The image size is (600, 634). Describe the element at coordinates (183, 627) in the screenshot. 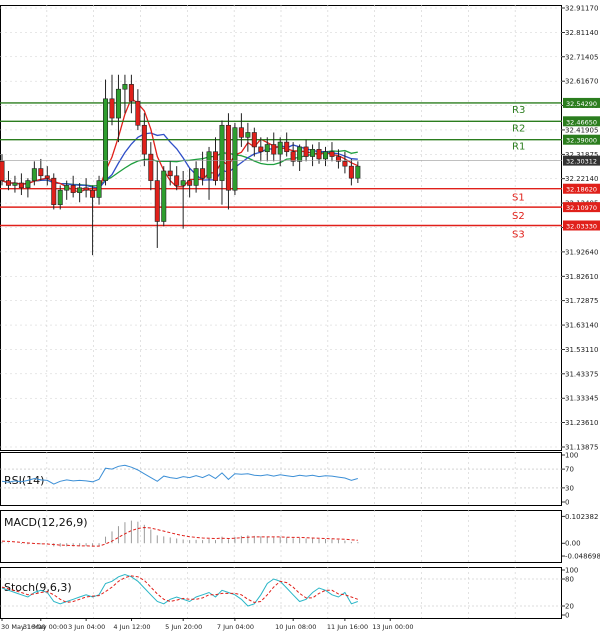

I see `time-axis-label: 5 Jun 20:00` at that location.